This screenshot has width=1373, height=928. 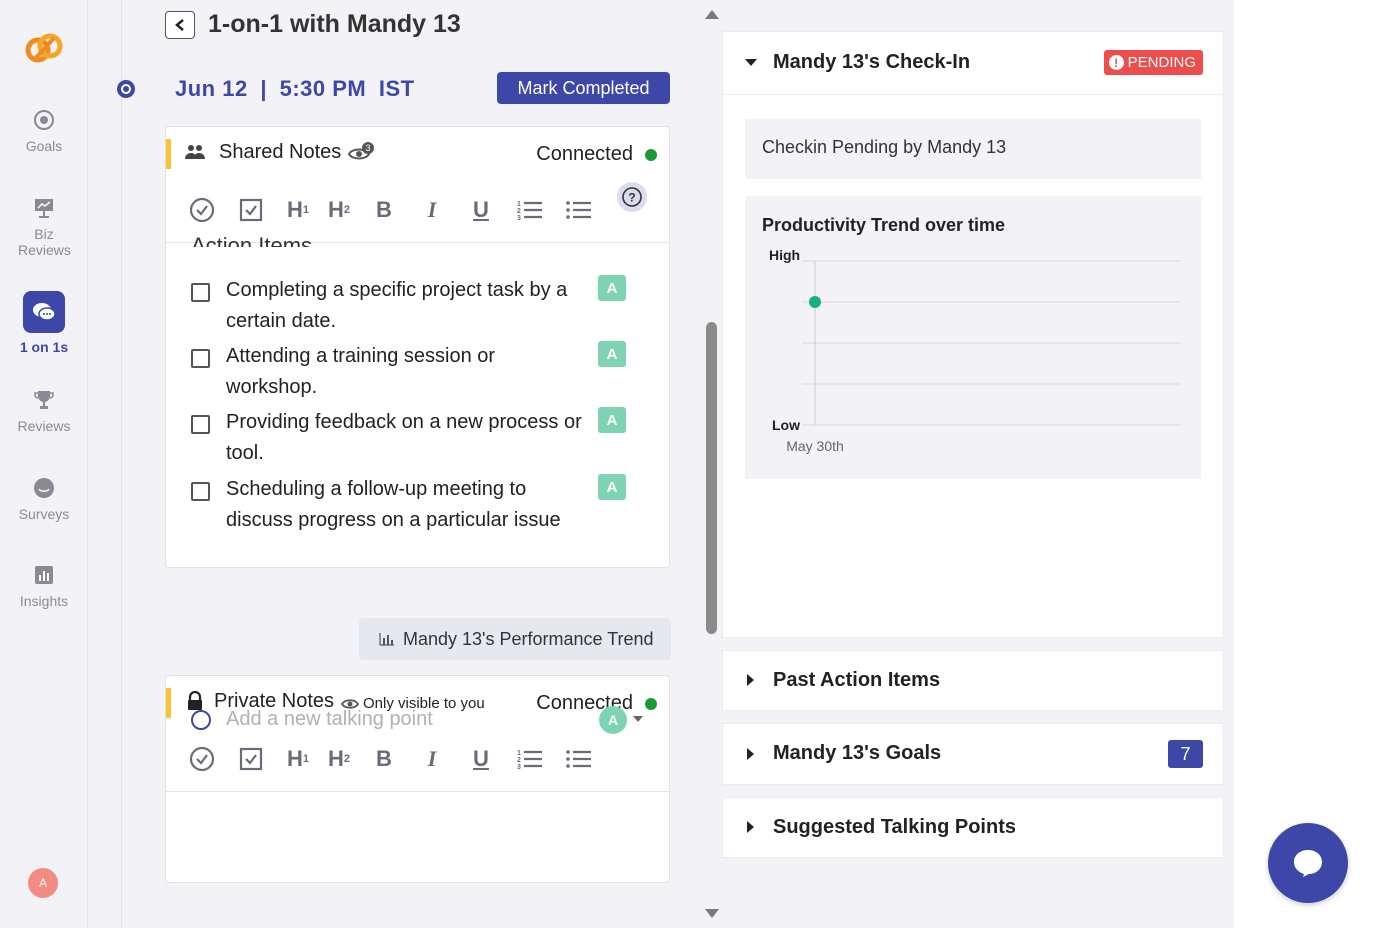 What do you see at coordinates (872, 62) in the screenshot?
I see `checkin-title: Mandy 13's Check-In` at bounding box center [872, 62].